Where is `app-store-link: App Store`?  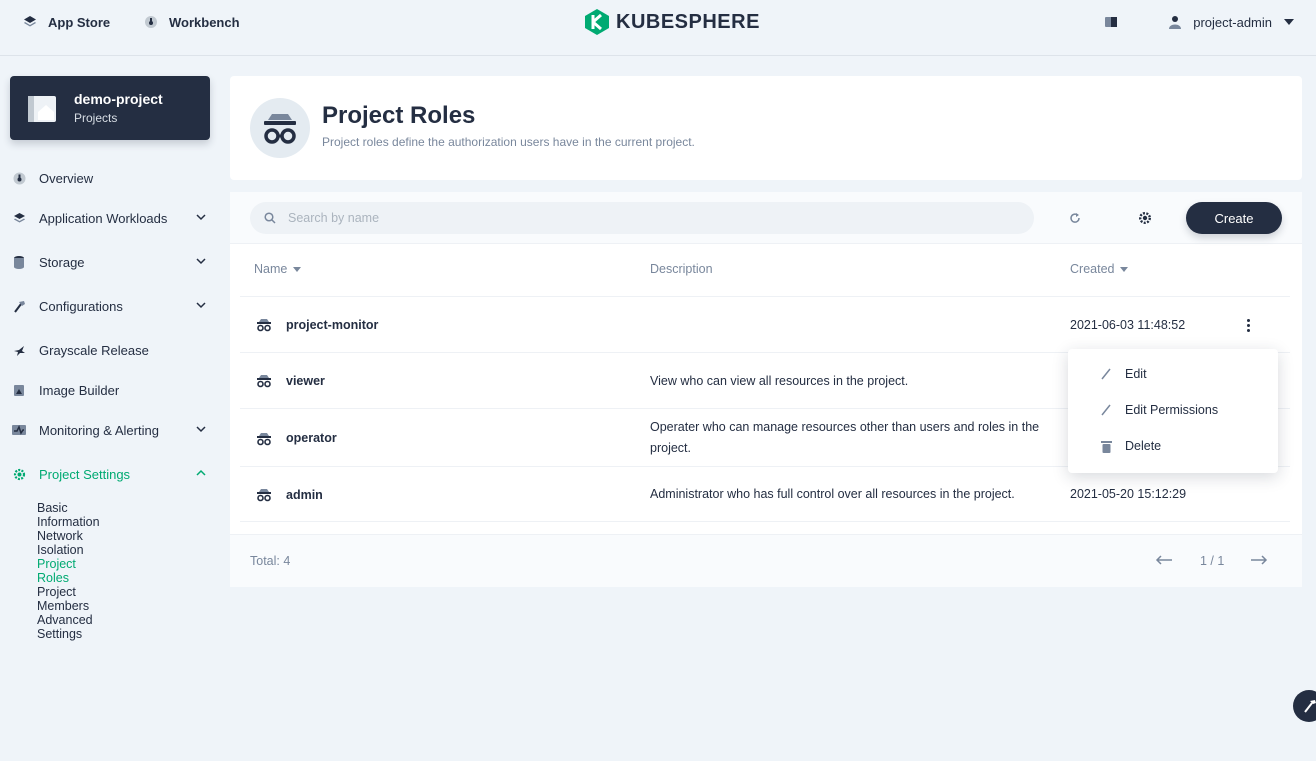
app-store-link: App Store is located at coordinates (66, 22).